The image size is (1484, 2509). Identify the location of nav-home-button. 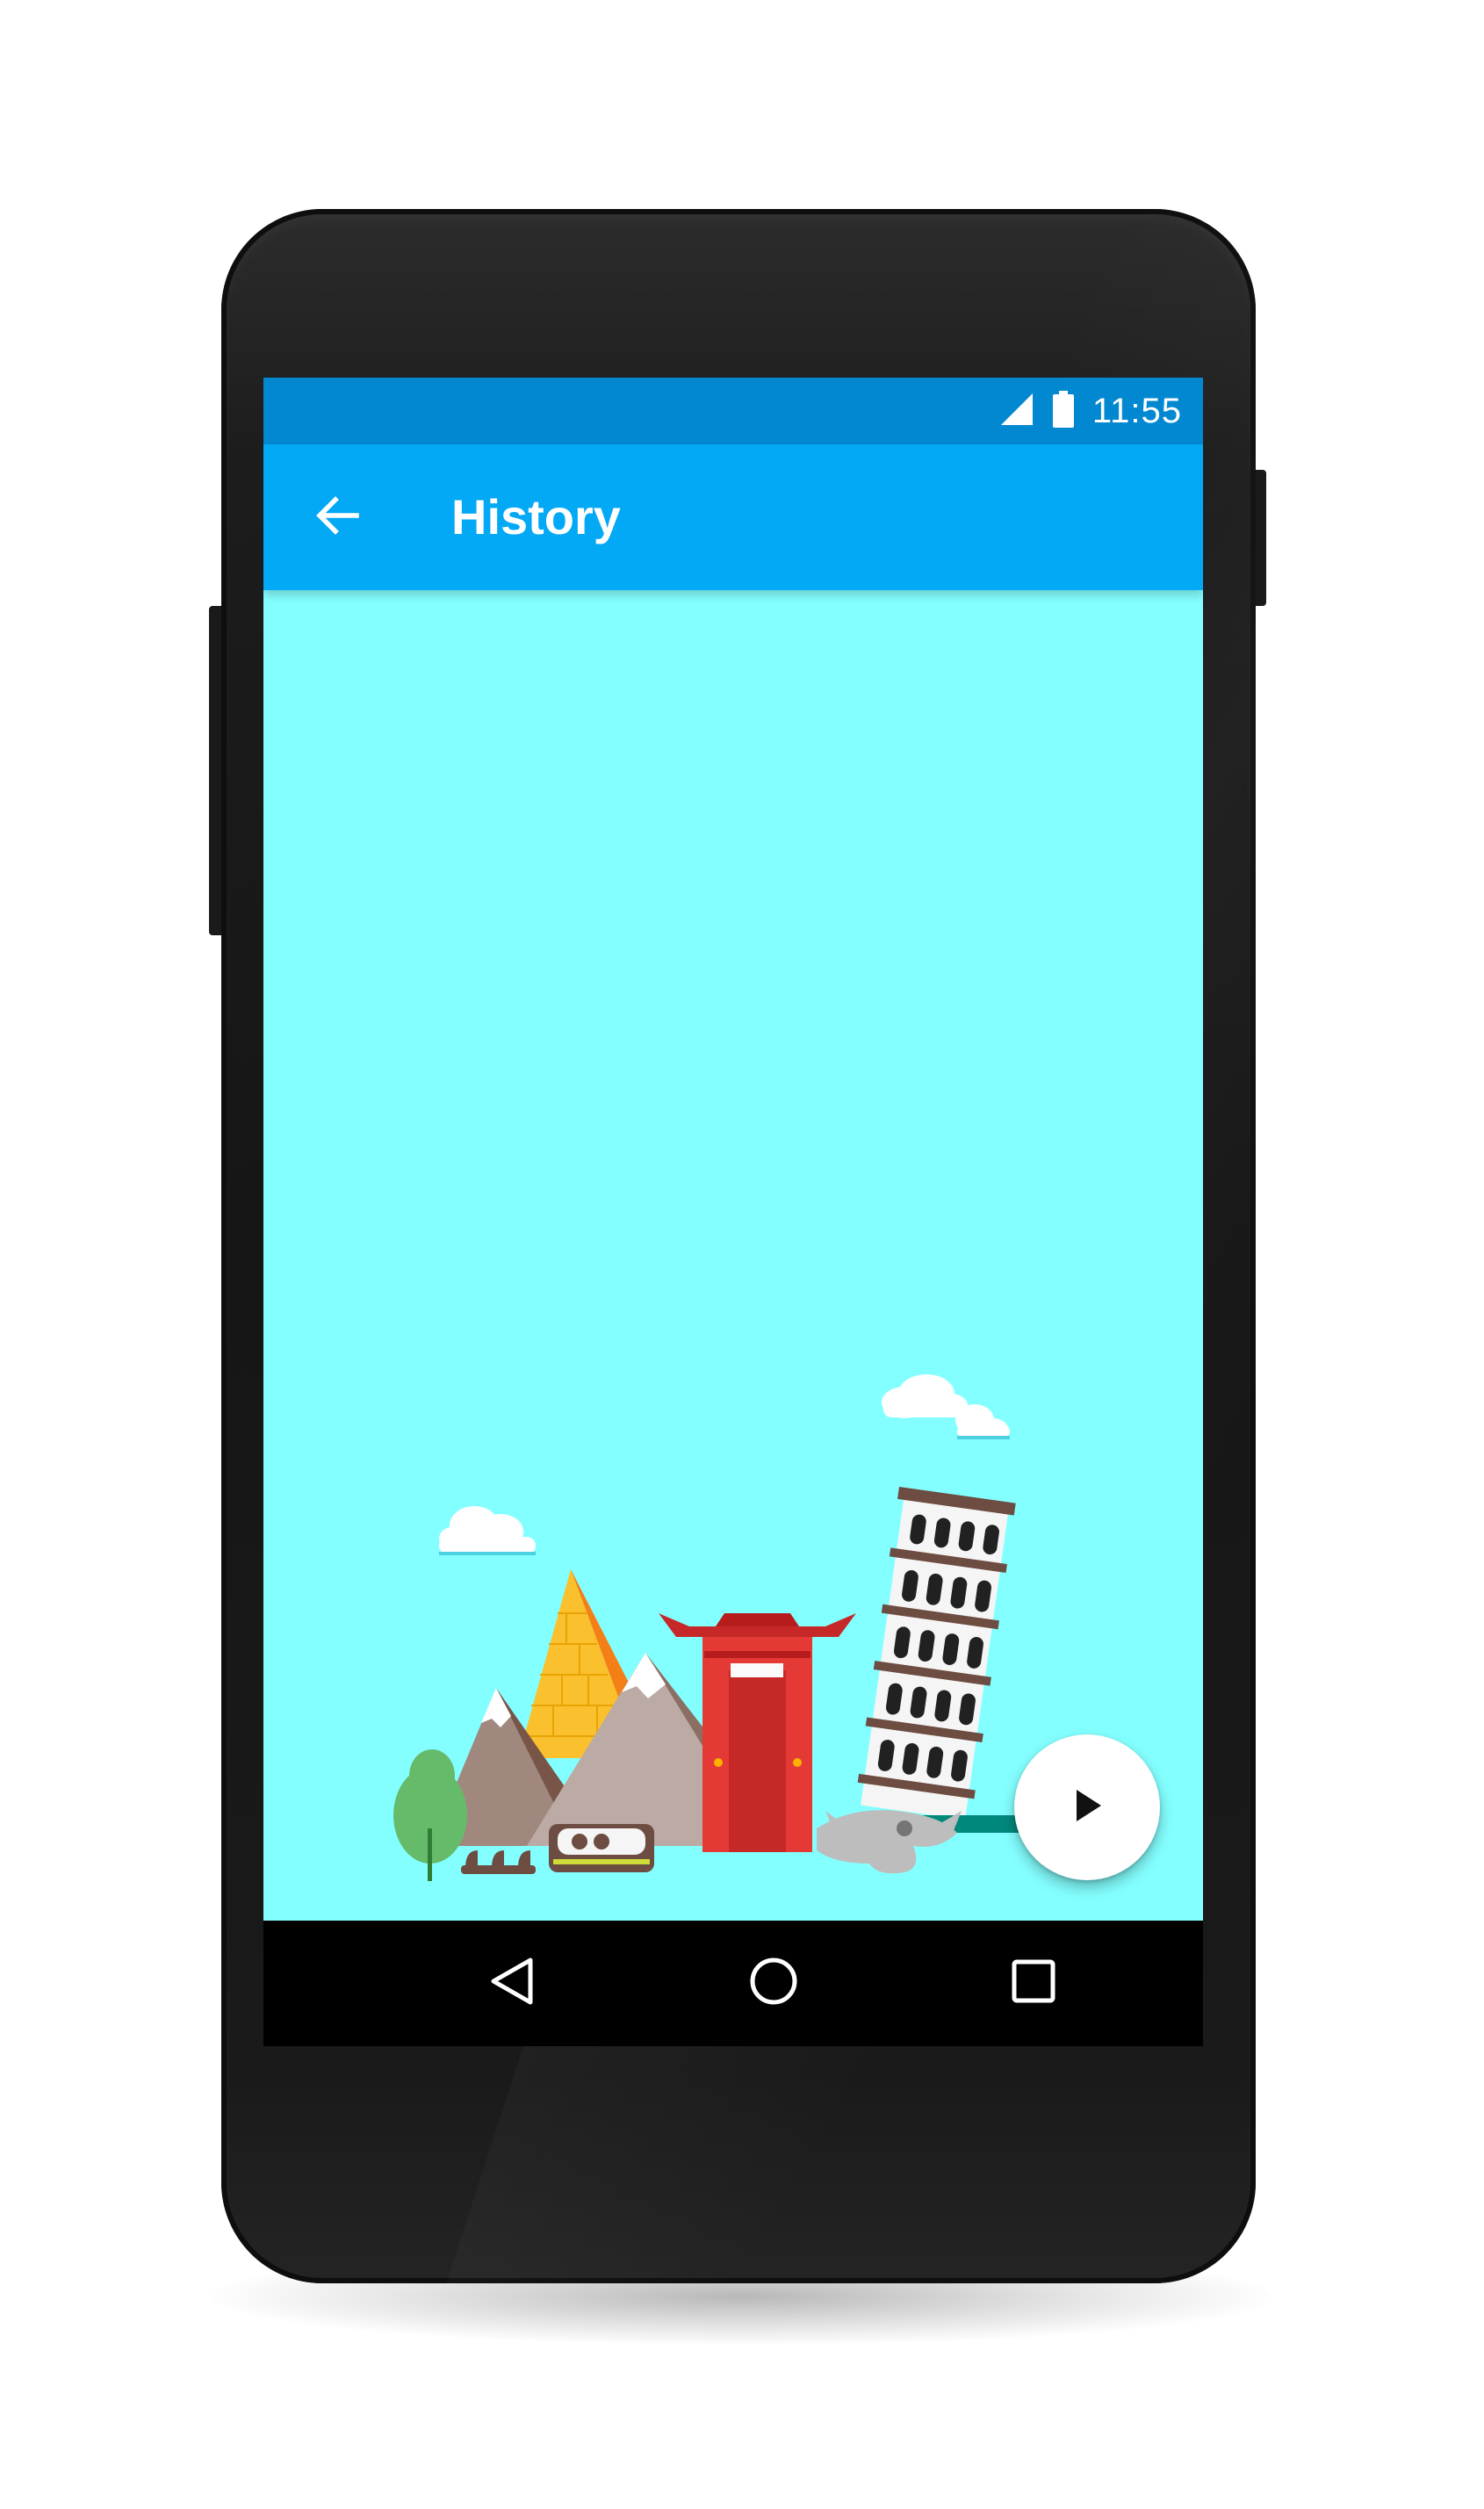
(773, 1982).